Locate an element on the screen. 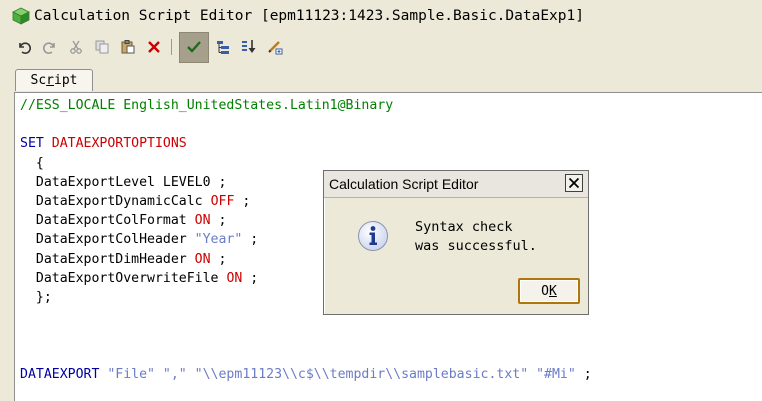 Image resolution: width=762 pixels, height=401 pixels. dialog-close-button is located at coordinates (574, 183).